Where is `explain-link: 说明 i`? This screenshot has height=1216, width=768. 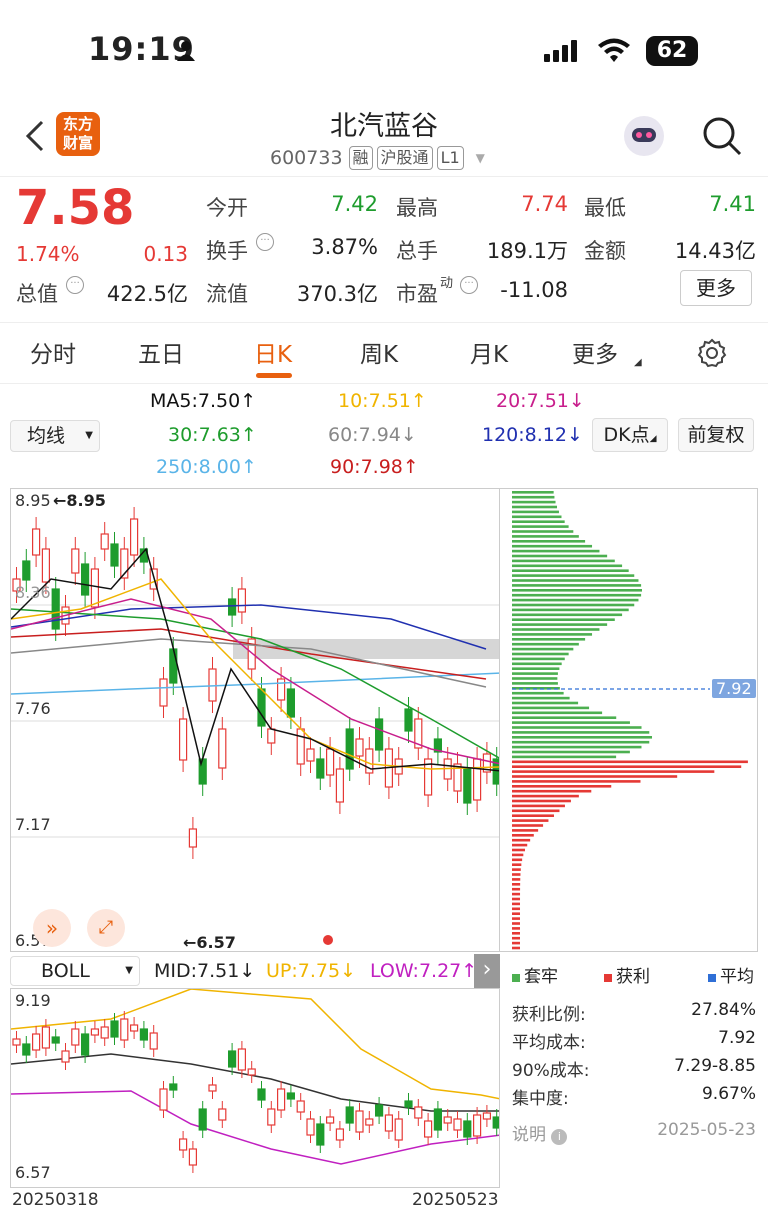
explain-link: 说明 i is located at coordinates (540, 1132).